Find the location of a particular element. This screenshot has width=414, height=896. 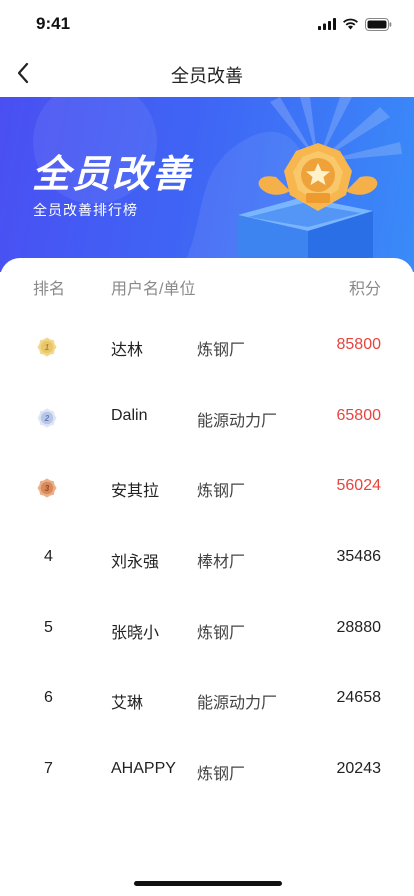

table-row: 7 AHAPPY 炼钢厂 20243 is located at coordinates (207, 769).